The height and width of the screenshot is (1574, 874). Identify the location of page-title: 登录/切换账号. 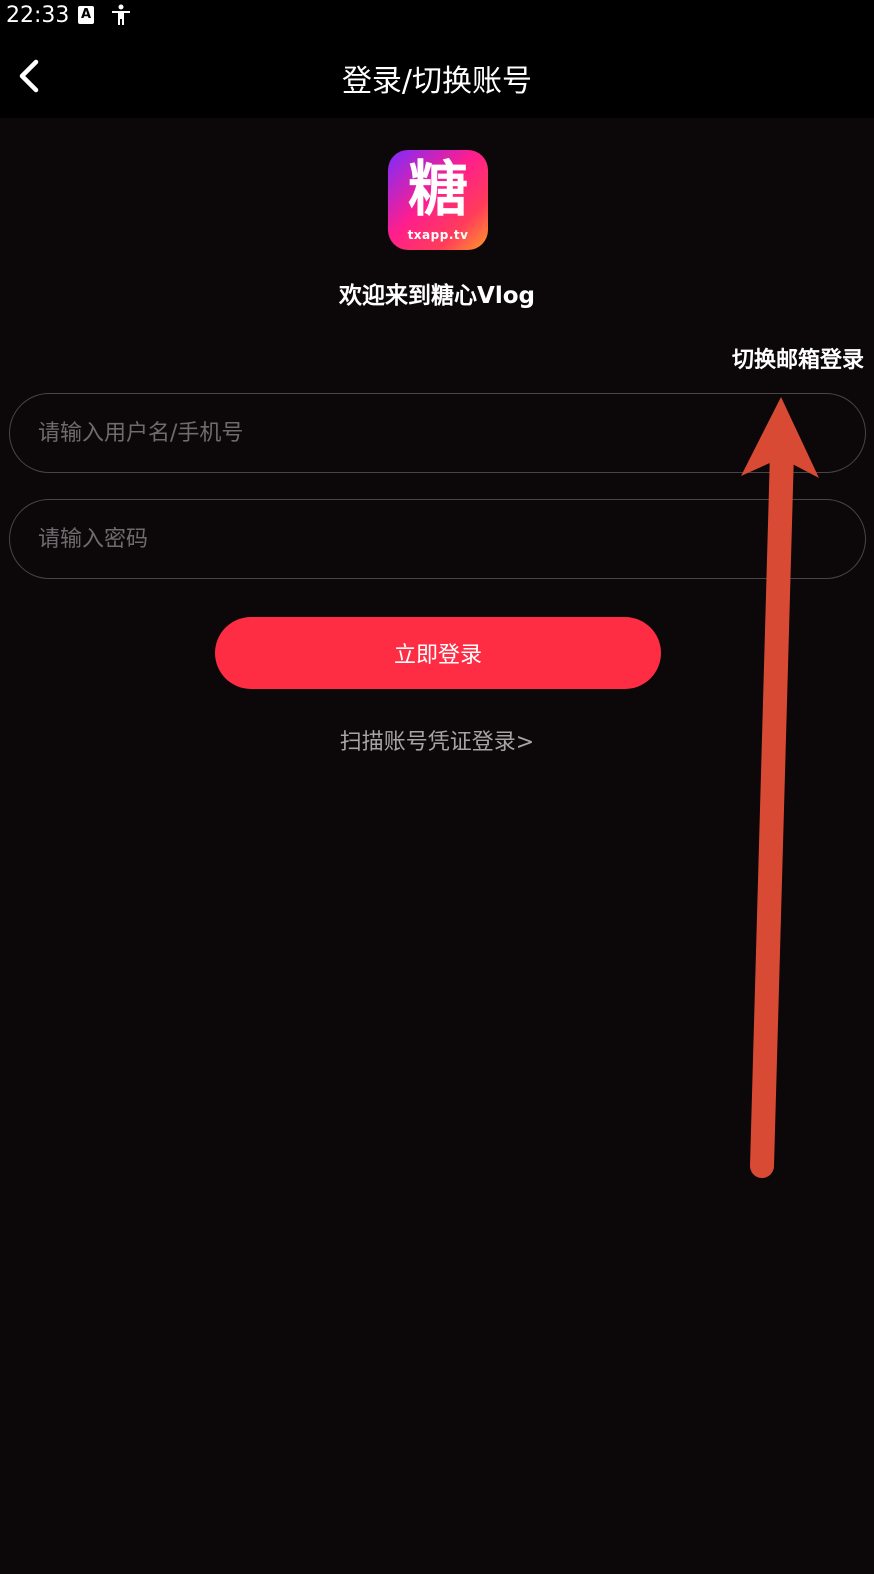
(437, 81).